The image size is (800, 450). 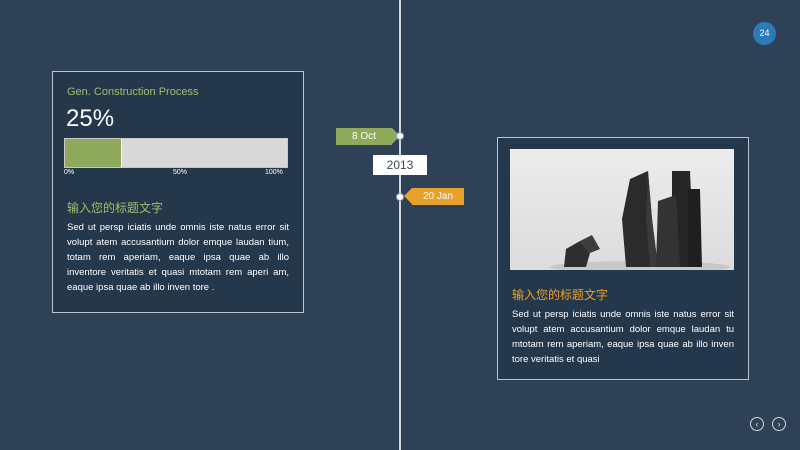 I want to click on page-number-badge: 24, so click(x=764, y=33).